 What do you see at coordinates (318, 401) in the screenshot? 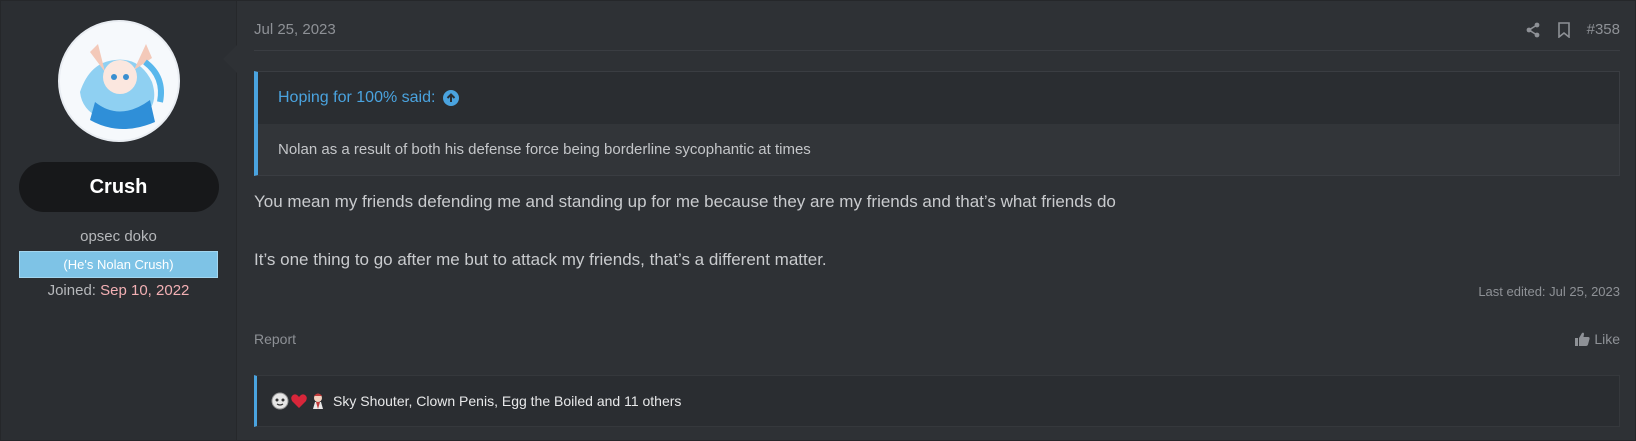
I see `character-reaction-icon` at bounding box center [318, 401].